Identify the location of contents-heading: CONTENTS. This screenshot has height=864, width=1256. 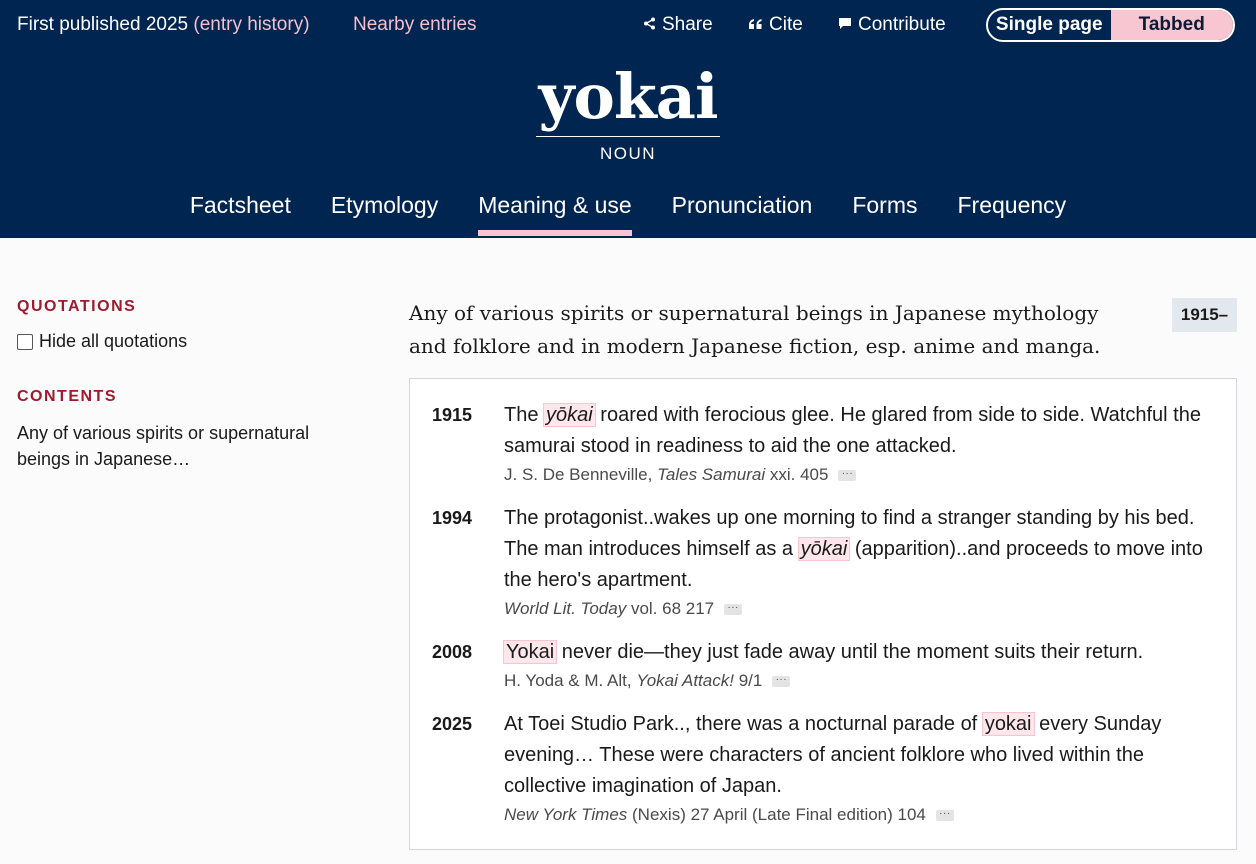
(67, 396).